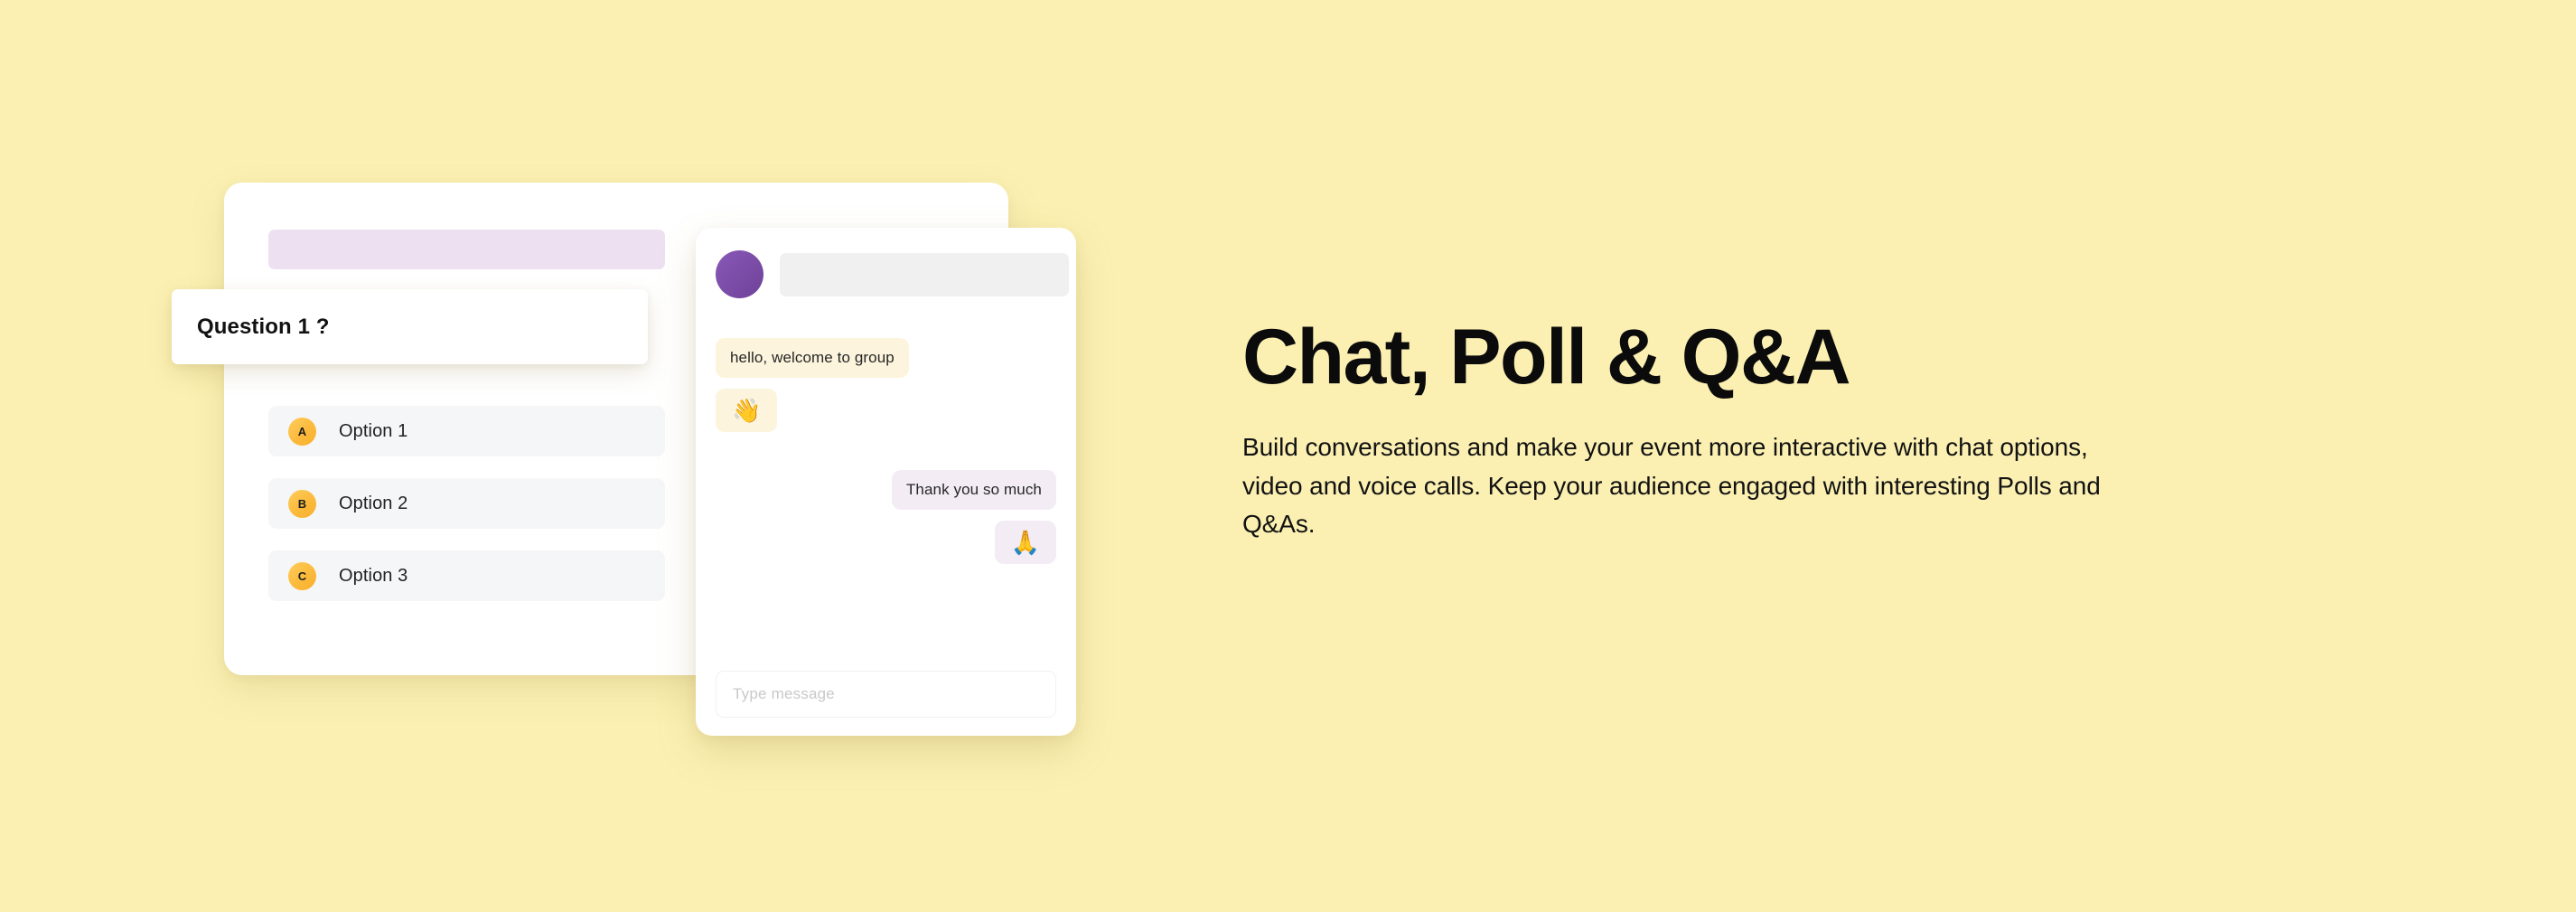 The height and width of the screenshot is (912, 2576). What do you see at coordinates (886, 410) in the screenshot?
I see `message-row: 👋` at bounding box center [886, 410].